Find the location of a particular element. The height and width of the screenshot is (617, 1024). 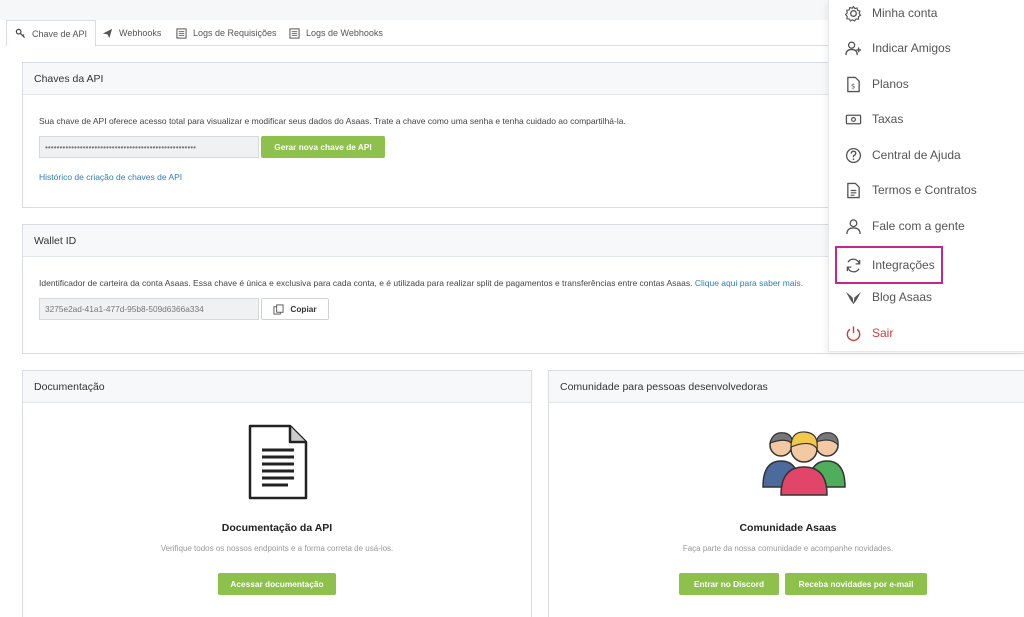

generate-api-key-button: Gerar nova chave de API is located at coordinates (323, 147).